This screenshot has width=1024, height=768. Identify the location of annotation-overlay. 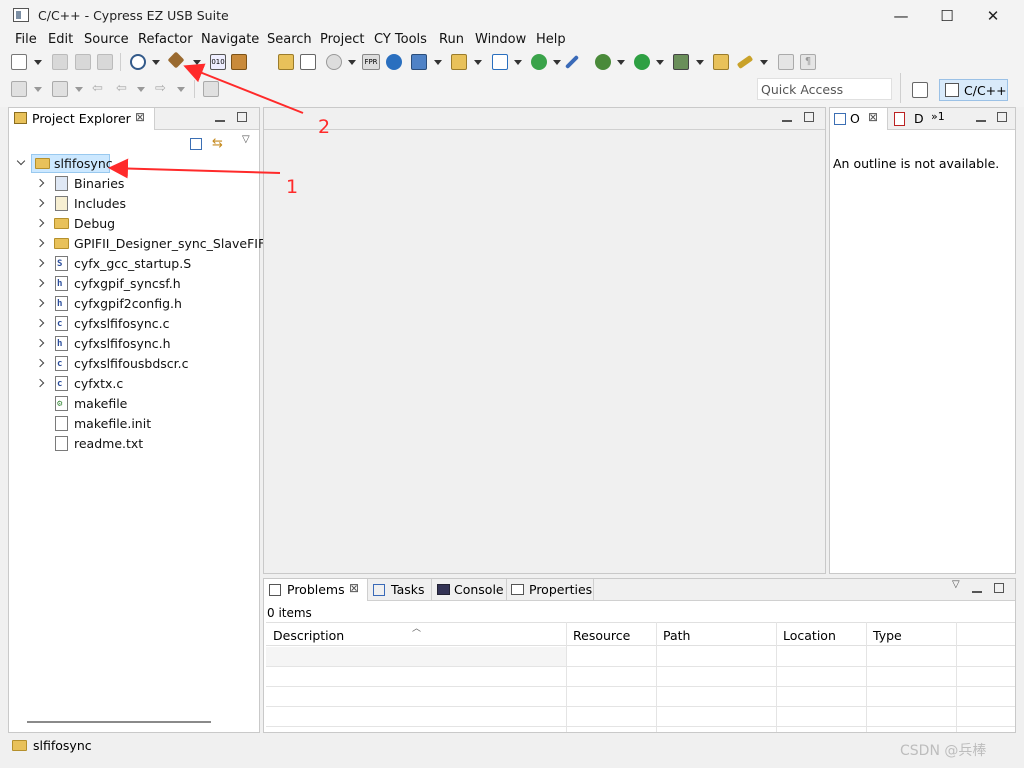
(206, 121).